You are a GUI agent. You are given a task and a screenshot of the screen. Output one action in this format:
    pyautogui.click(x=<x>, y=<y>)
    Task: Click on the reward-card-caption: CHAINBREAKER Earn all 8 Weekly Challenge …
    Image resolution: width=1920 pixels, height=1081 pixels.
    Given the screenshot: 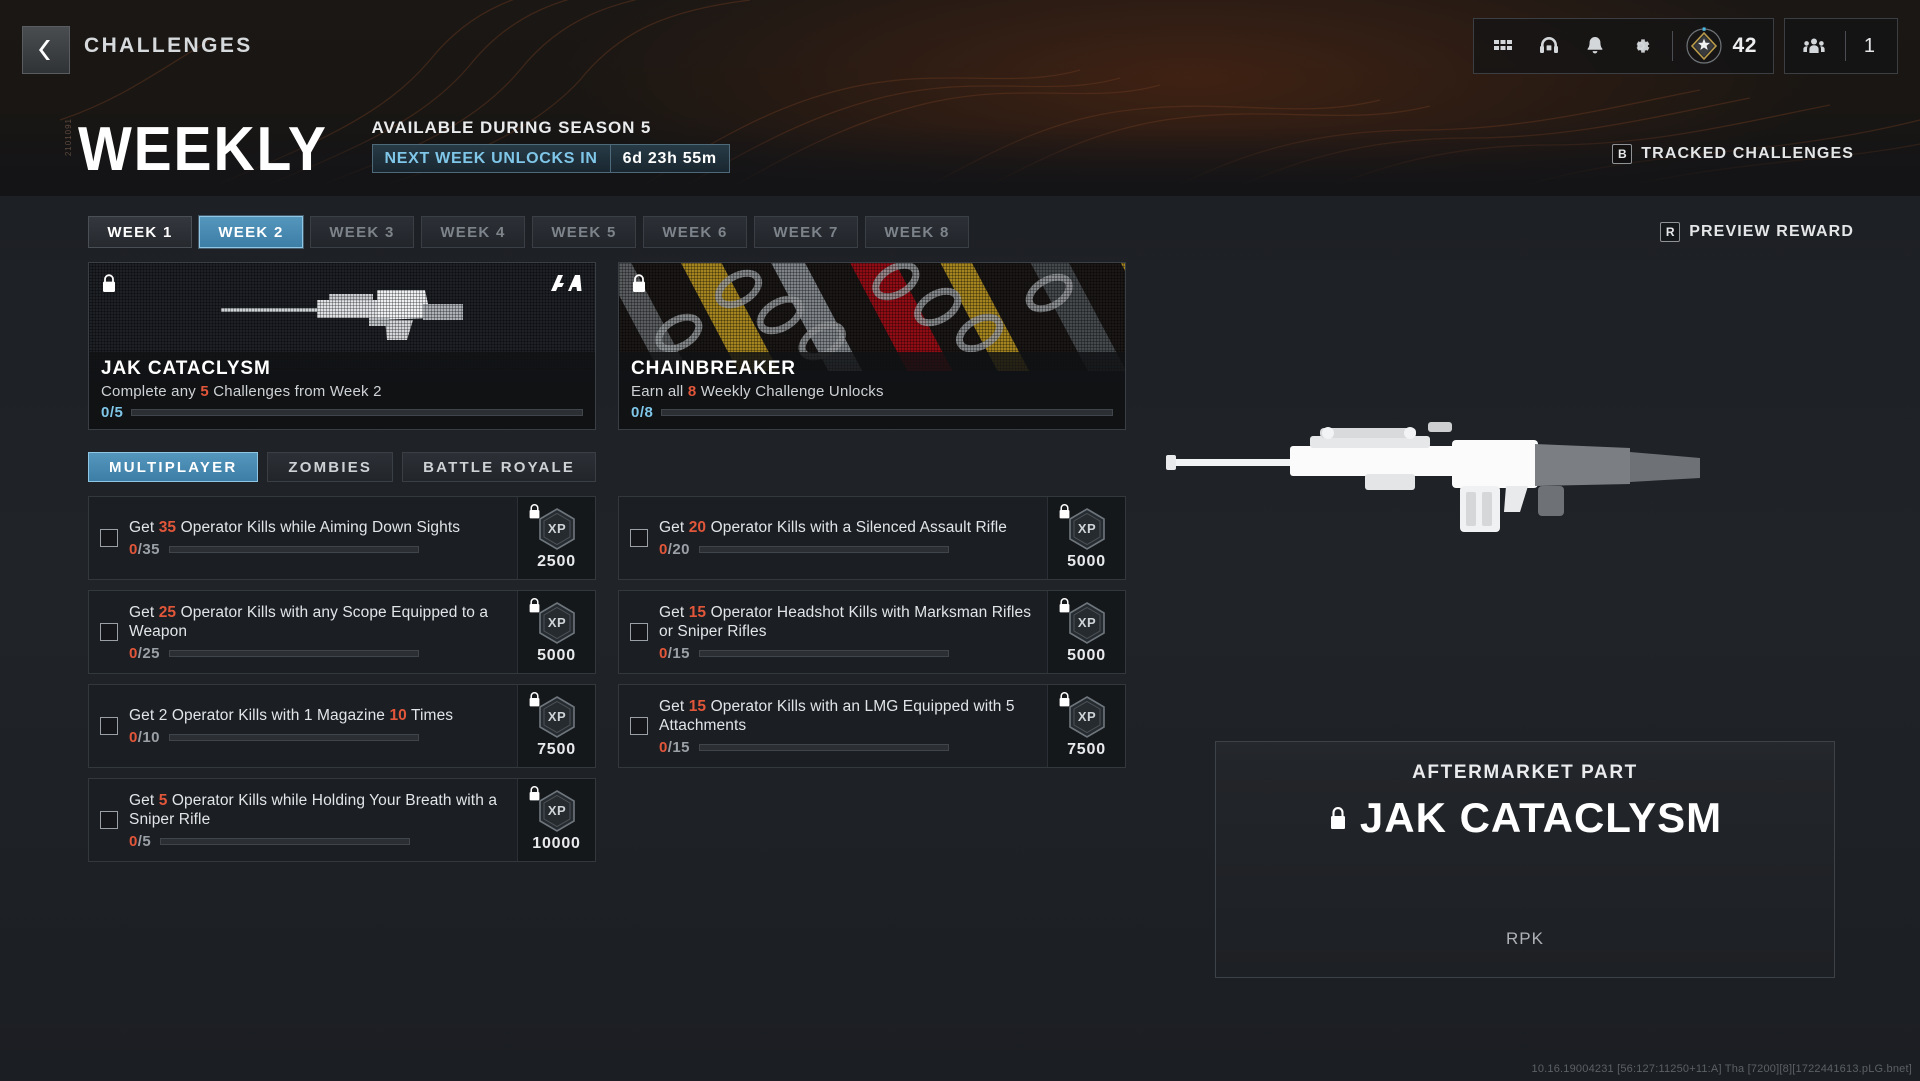 What is the action you would take?
    pyautogui.click(x=872, y=390)
    